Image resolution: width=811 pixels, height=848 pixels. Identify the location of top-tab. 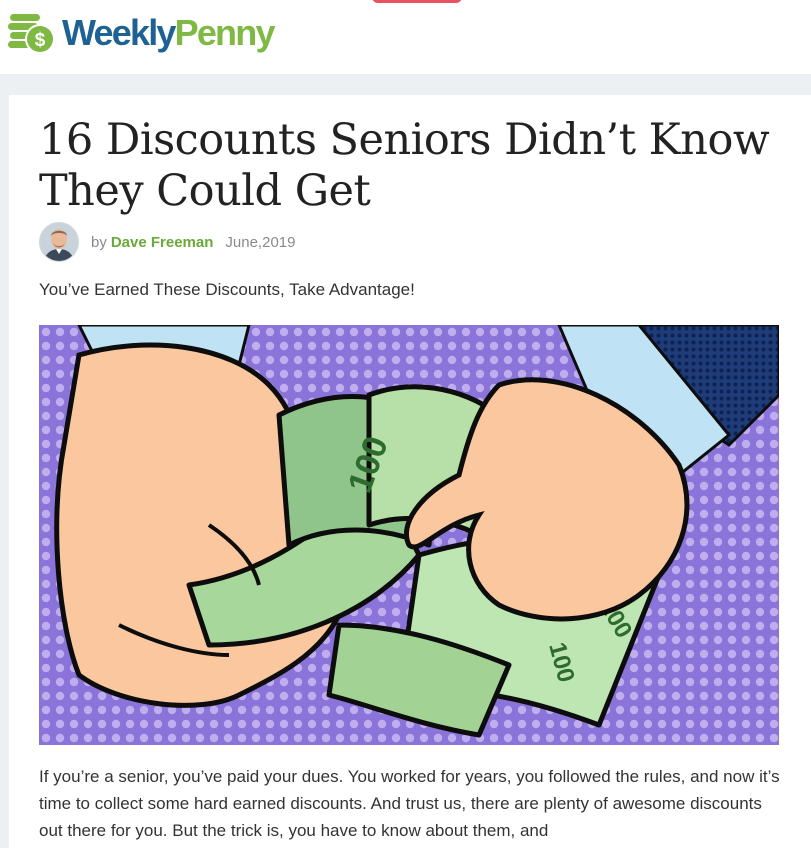
(417, 1).